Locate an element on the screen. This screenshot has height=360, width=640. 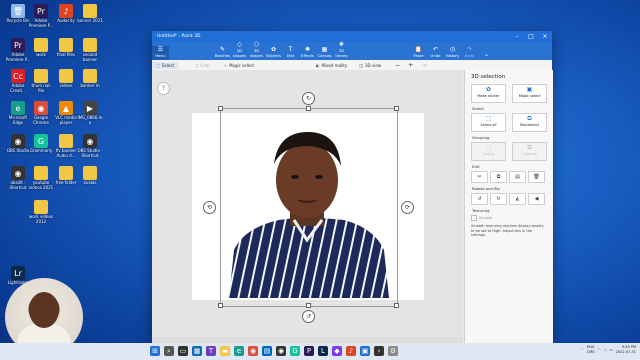
desktop-icon: work is located at coordinates (41, 48).